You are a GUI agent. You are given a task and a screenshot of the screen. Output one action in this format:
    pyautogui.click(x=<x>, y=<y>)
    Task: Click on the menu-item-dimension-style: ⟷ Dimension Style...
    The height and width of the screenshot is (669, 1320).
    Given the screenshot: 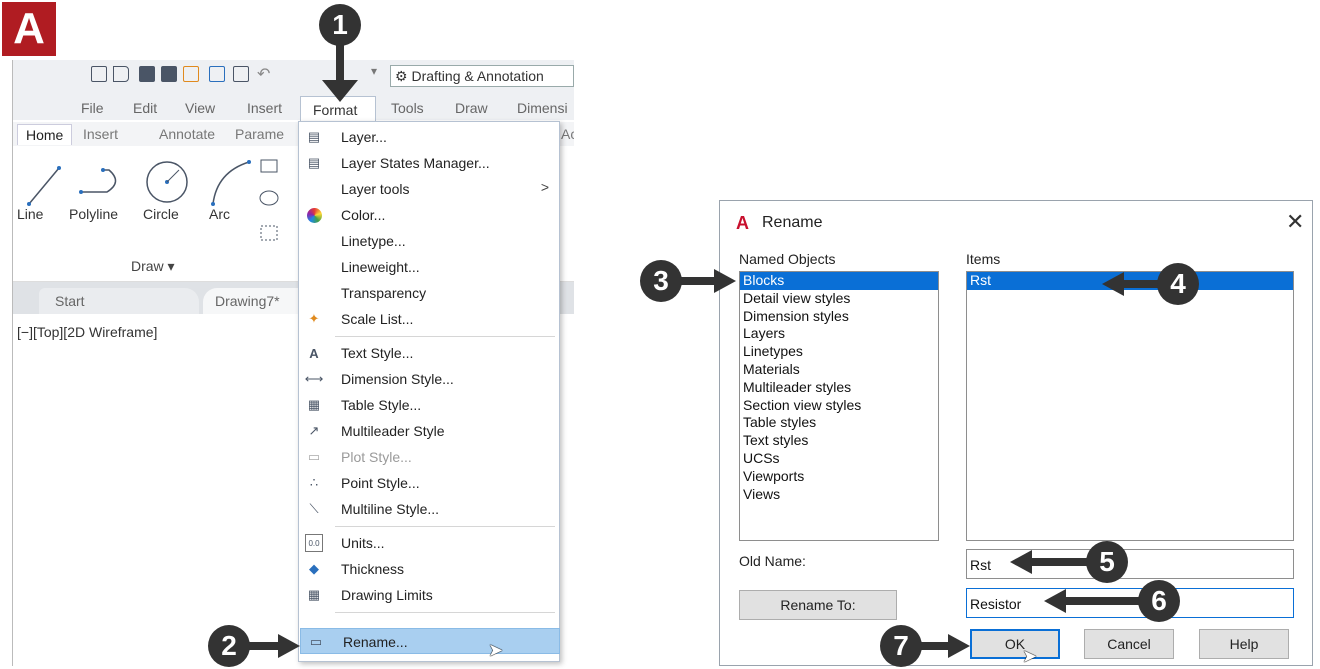 What is the action you would take?
    pyautogui.click(x=429, y=379)
    